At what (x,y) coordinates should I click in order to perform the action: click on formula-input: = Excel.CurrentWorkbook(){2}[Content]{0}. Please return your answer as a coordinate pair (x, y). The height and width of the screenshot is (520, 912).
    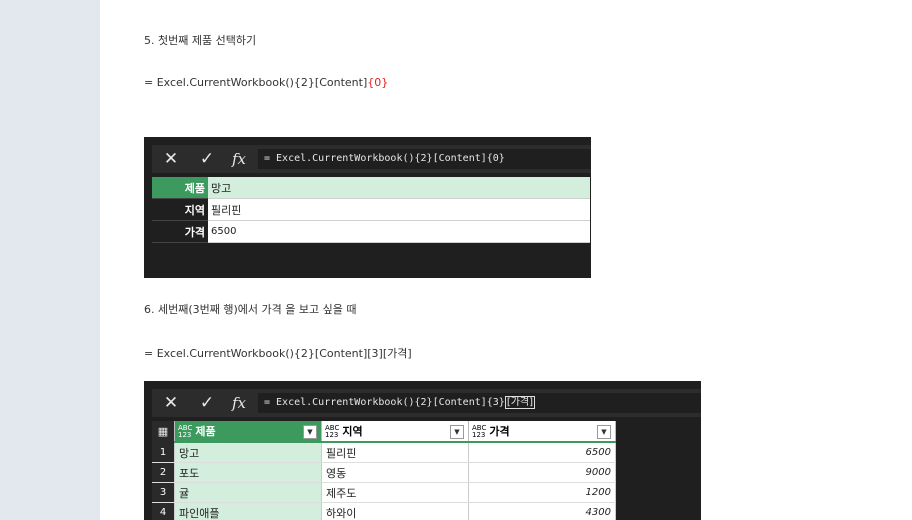
    Looking at the image, I should click on (424, 159).